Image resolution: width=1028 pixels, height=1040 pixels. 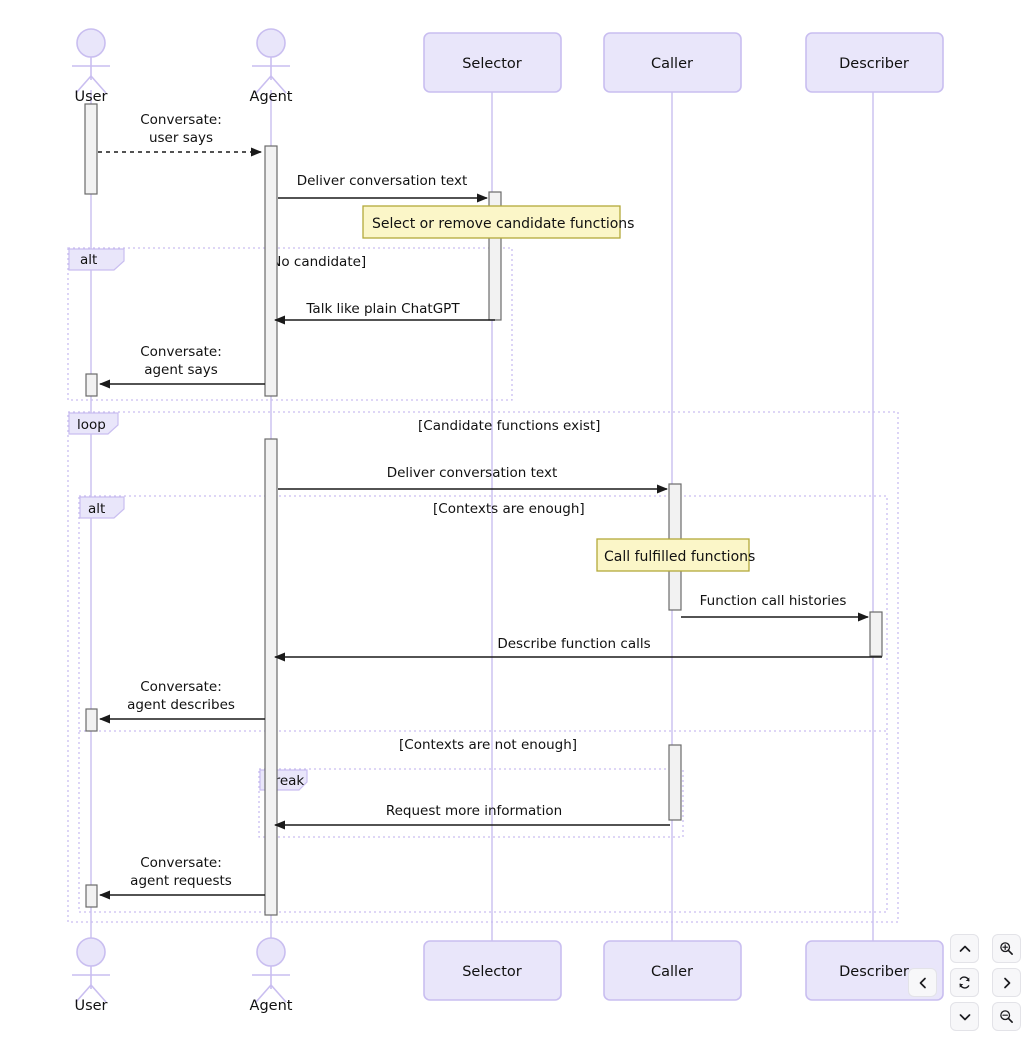 I want to click on message-label: Describe function calls, so click(x=573, y=644).